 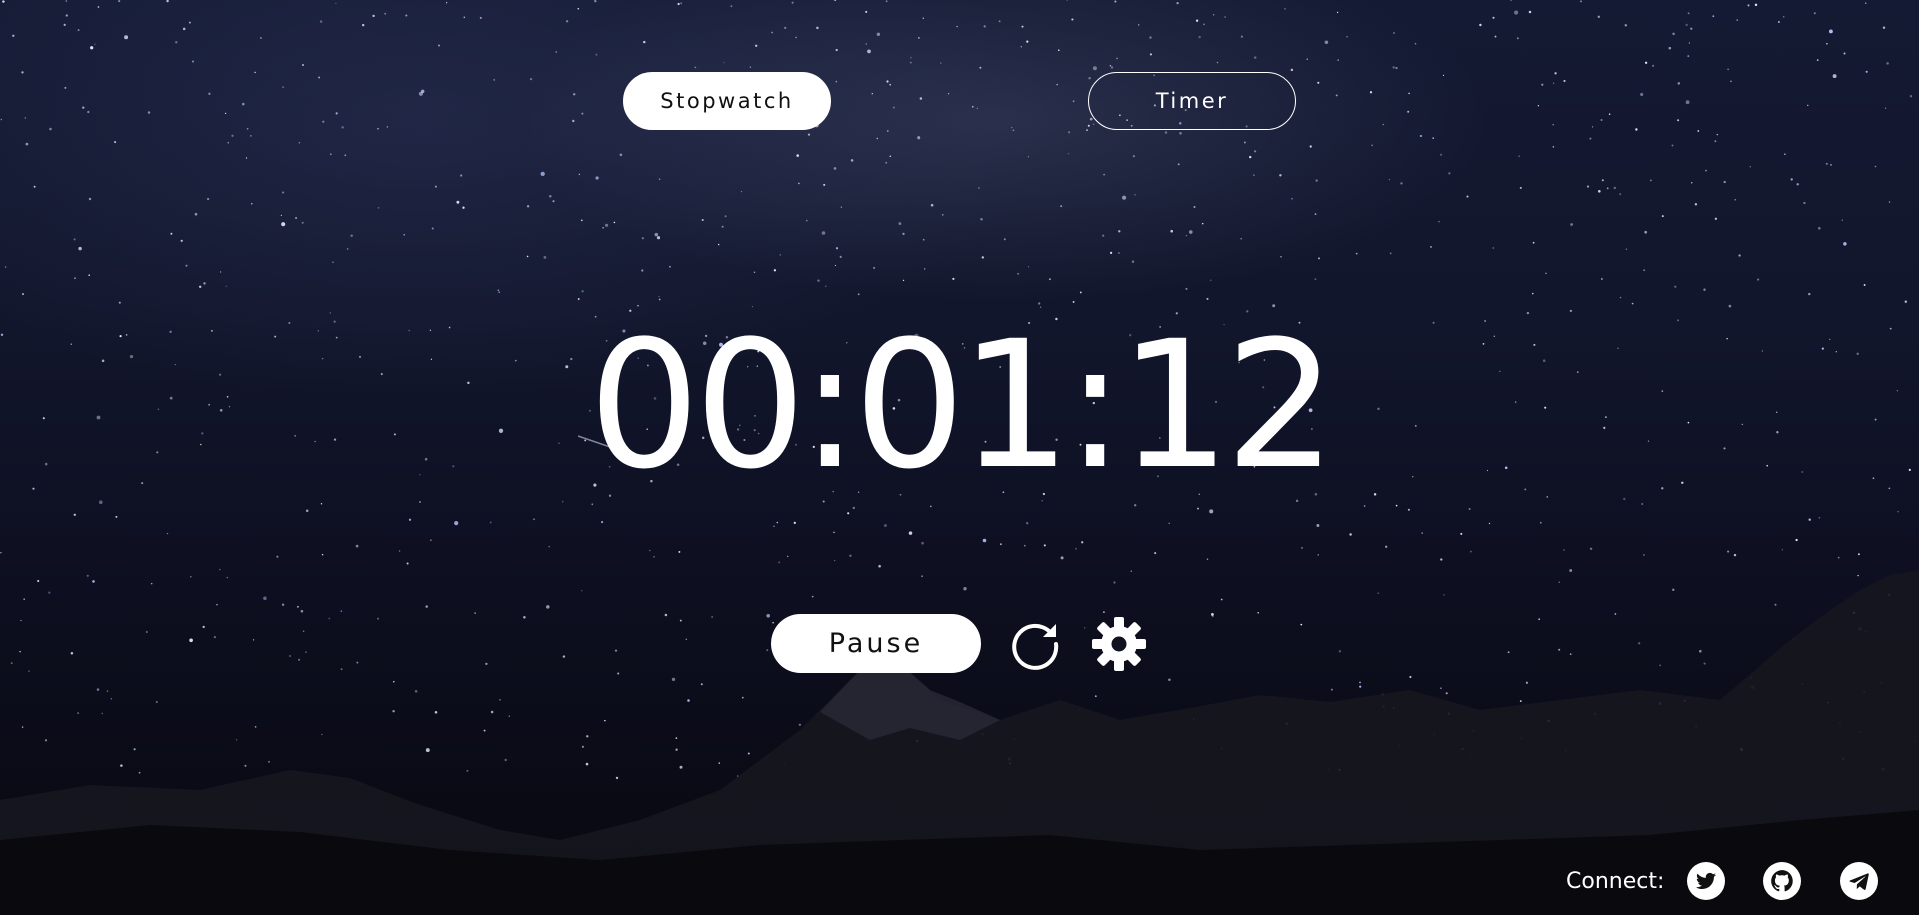 I want to click on twitter-link, so click(x=1706, y=881).